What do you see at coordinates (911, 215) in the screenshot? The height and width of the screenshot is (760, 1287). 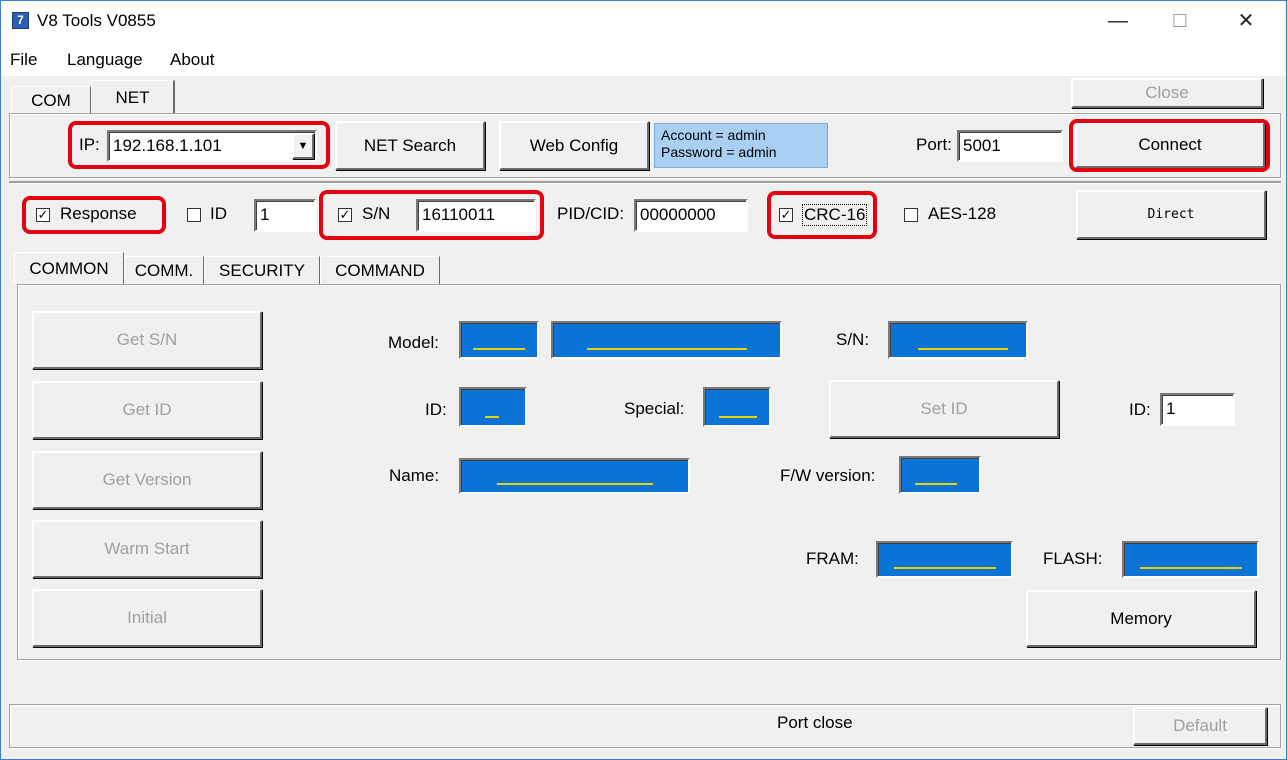 I see `aes-checkbox` at bounding box center [911, 215].